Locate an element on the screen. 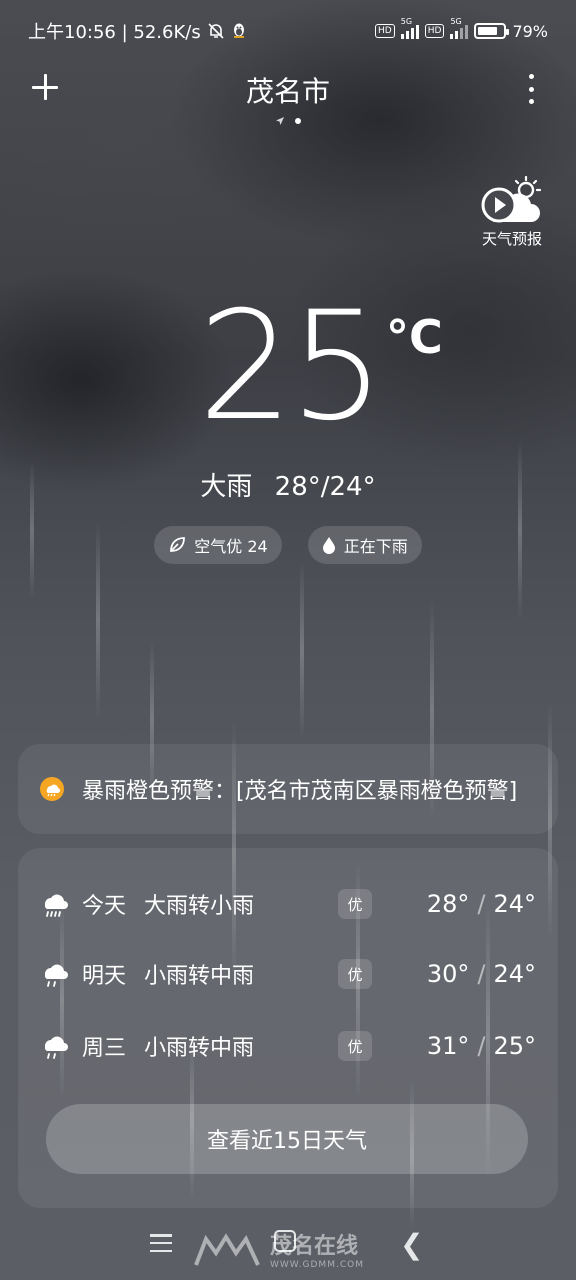 The image size is (576, 1280). city-pager is located at coordinates (288, 121).